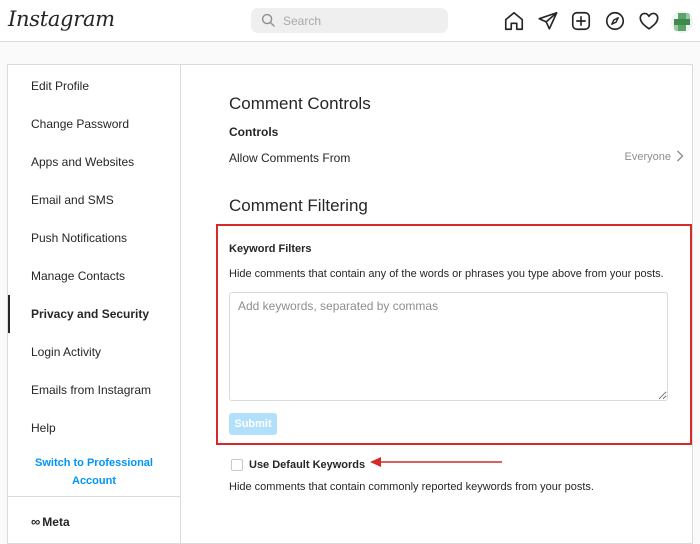 This screenshot has width=700, height=544. I want to click on search-input, so click(360, 20).